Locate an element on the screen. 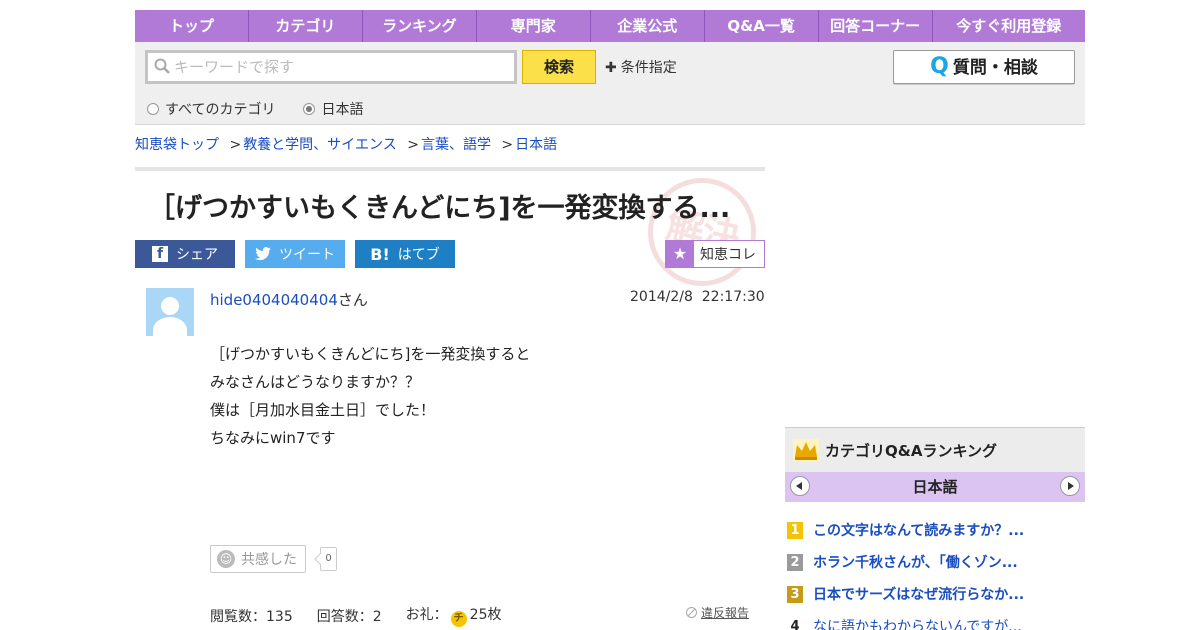 The image size is (1200, 630). search-icon is located at coordinates (162, 66).